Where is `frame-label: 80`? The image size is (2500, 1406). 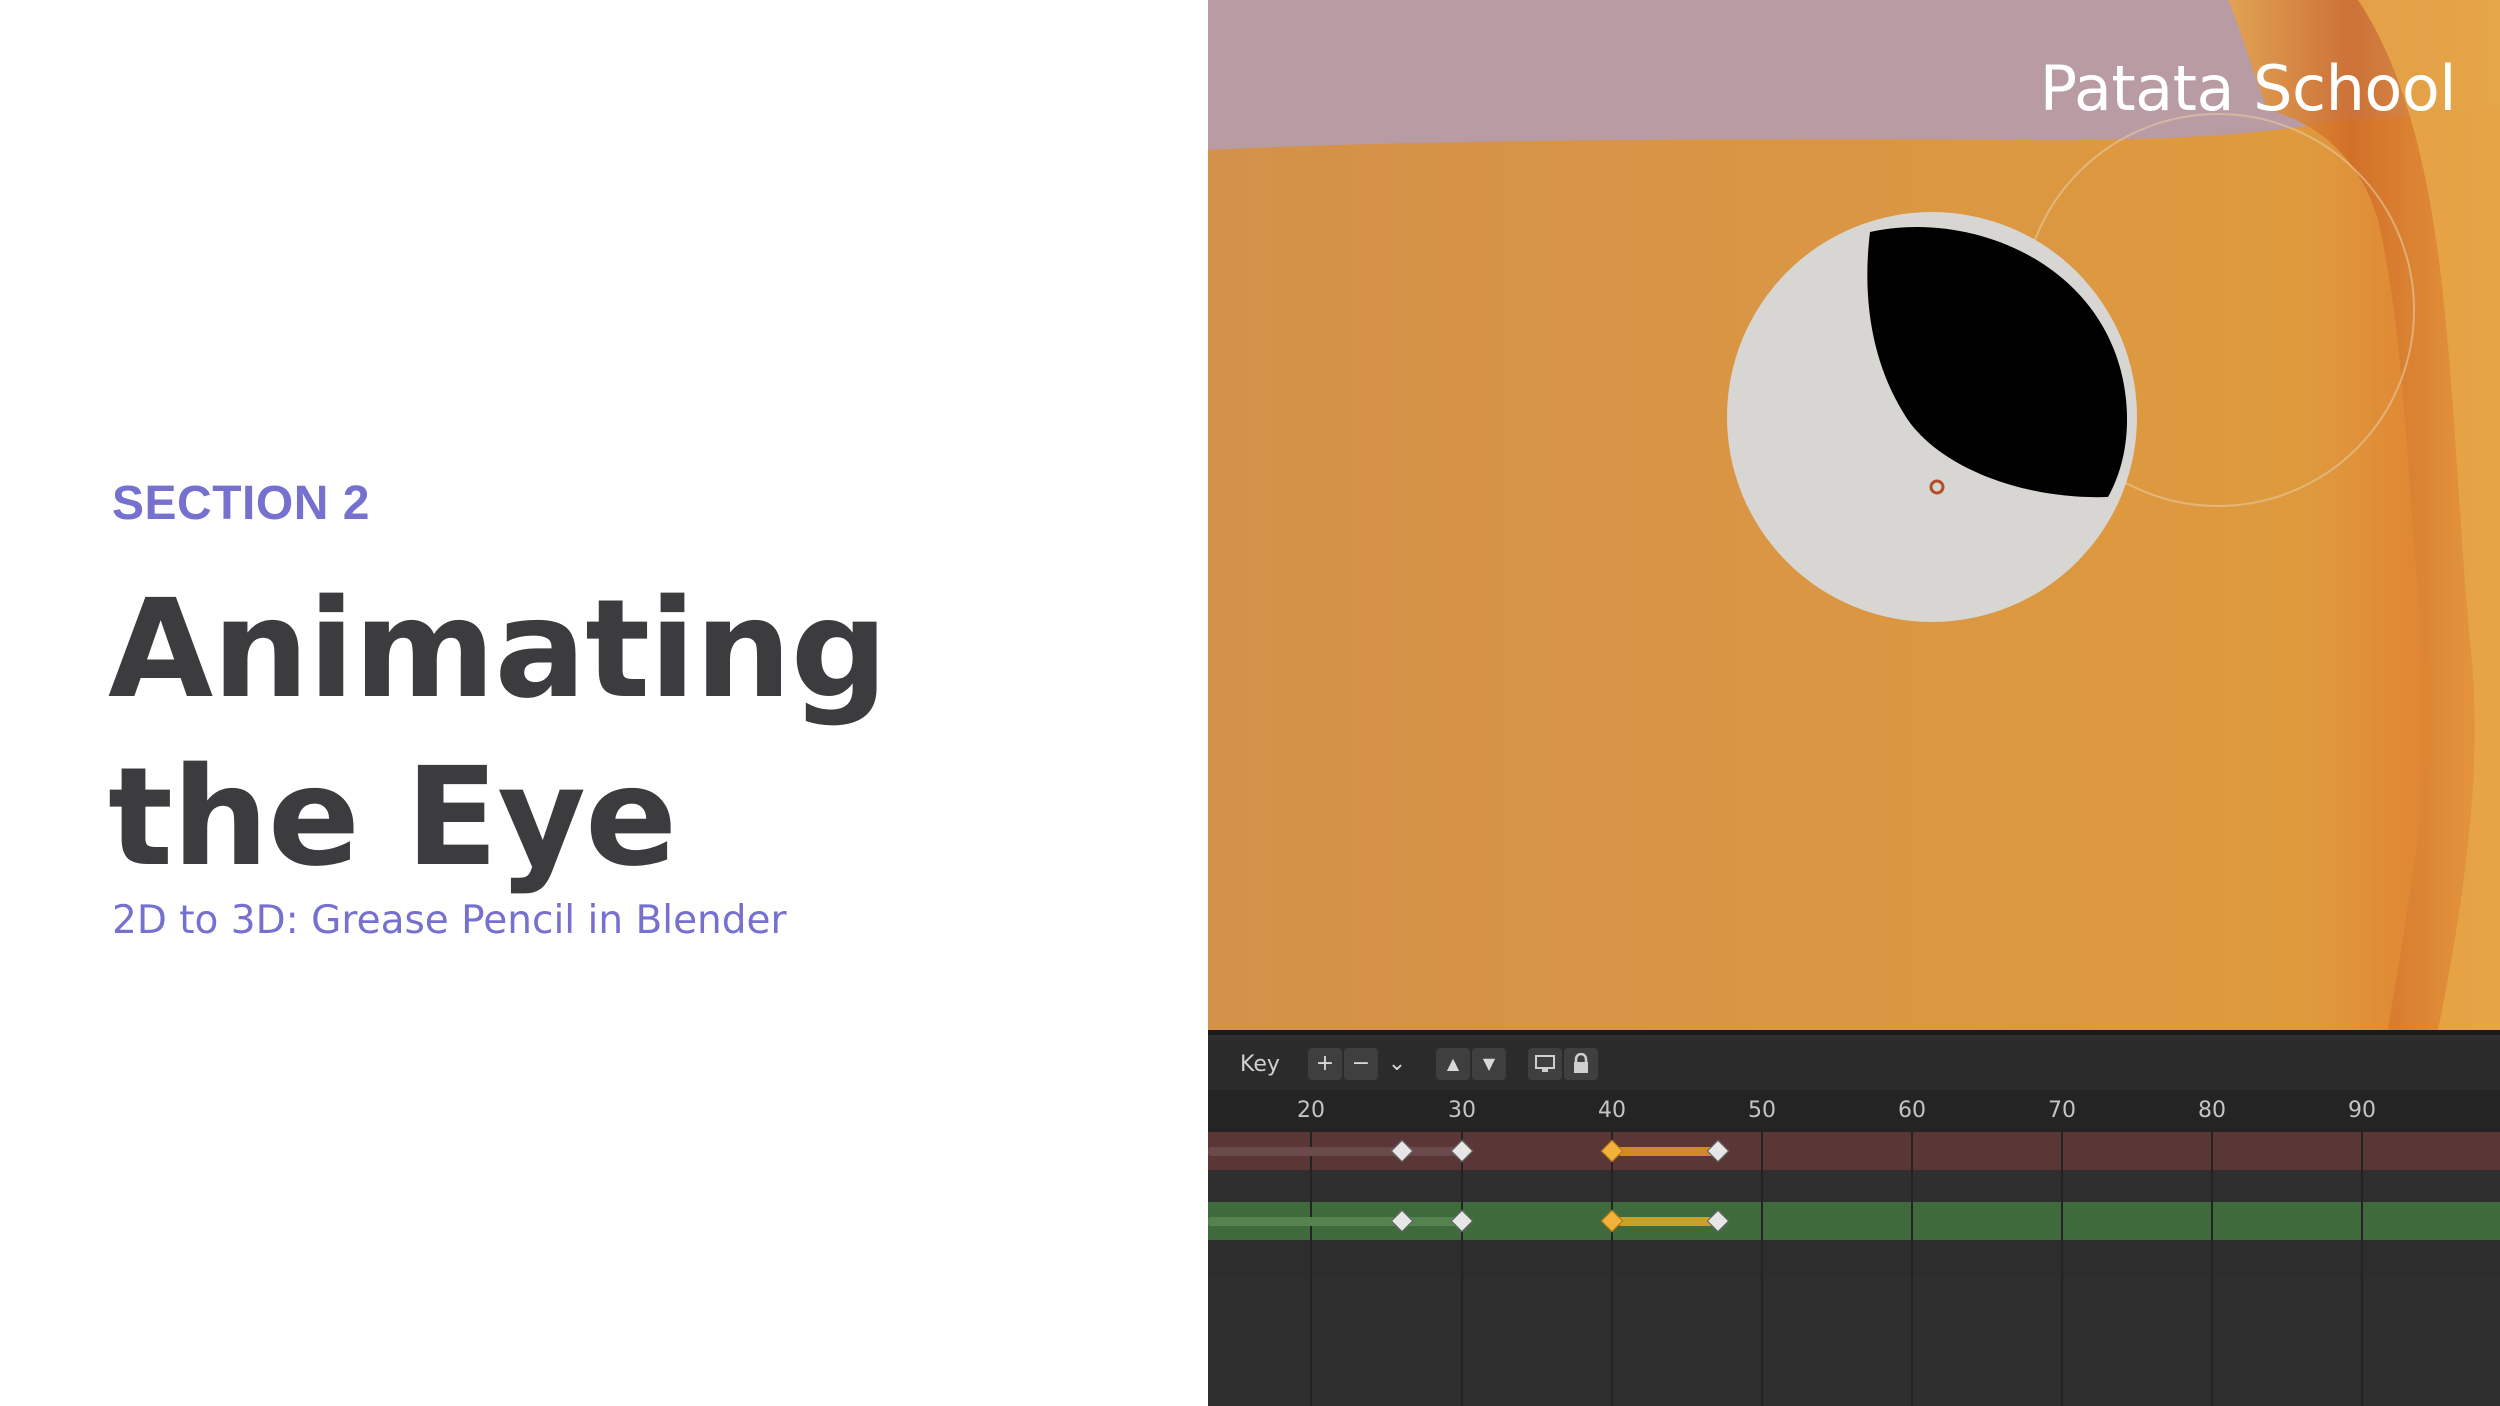 frame-label: 80 is located at coordinates (2212, 1110).